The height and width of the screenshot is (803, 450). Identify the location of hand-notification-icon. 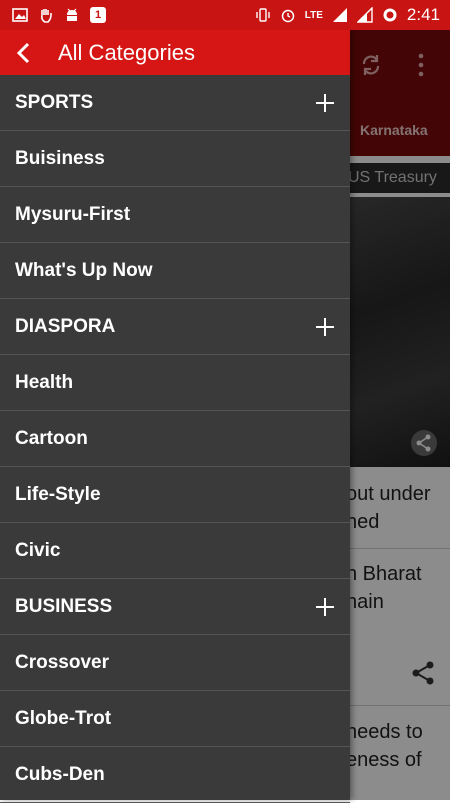
(46, 16).